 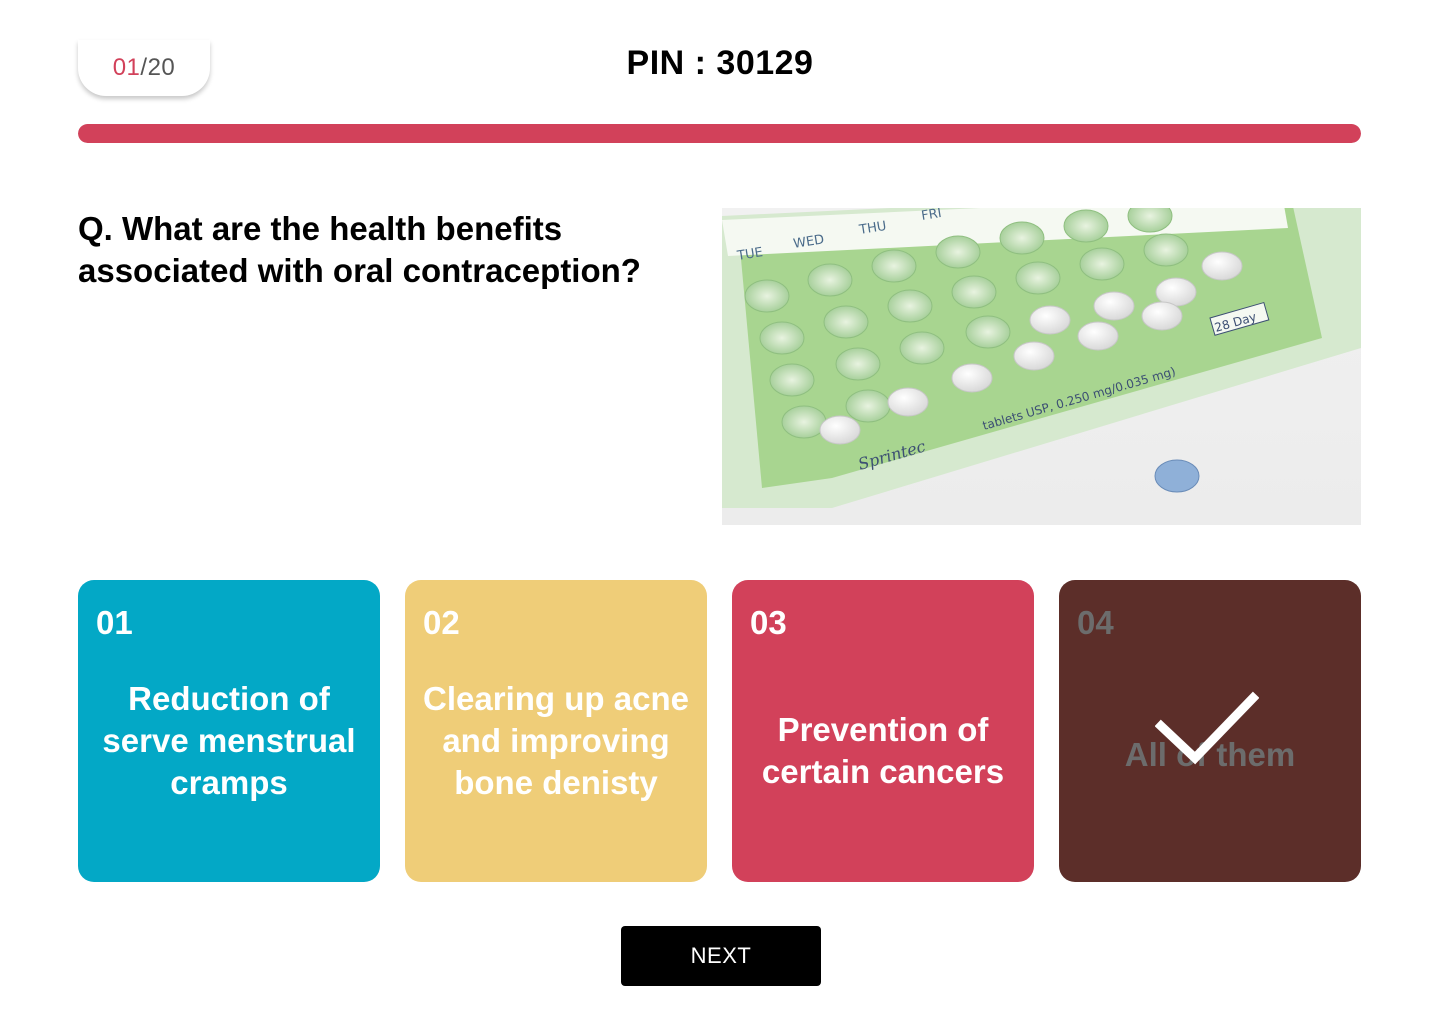 I want to click on progress-fill, so click(x=719, y=133).